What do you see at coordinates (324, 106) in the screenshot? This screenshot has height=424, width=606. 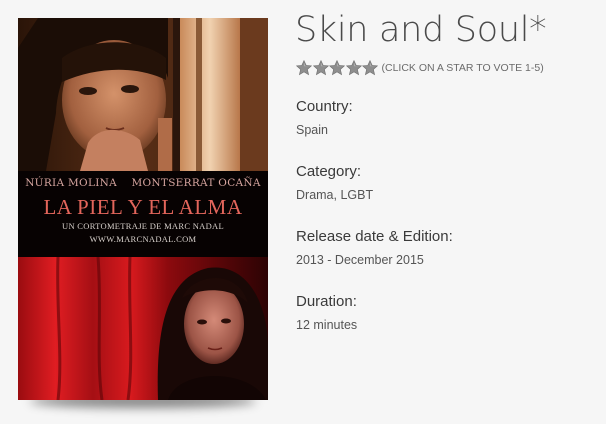 I see `country-label: Country:` at bounding box center [324, 106].